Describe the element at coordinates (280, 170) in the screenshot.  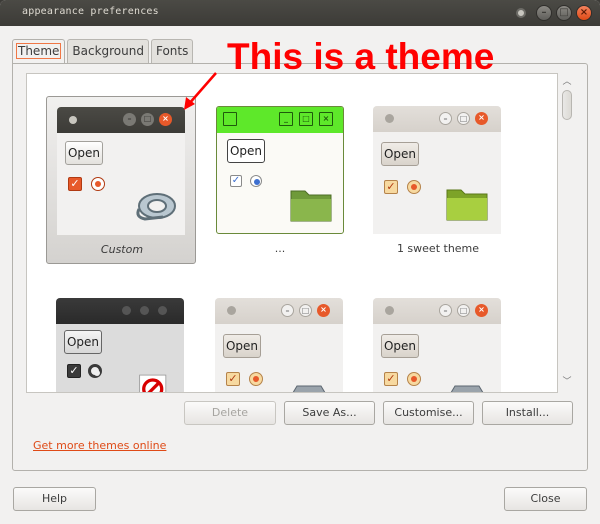
I see `theme-preview: _ □ × Open ✓` at that location.